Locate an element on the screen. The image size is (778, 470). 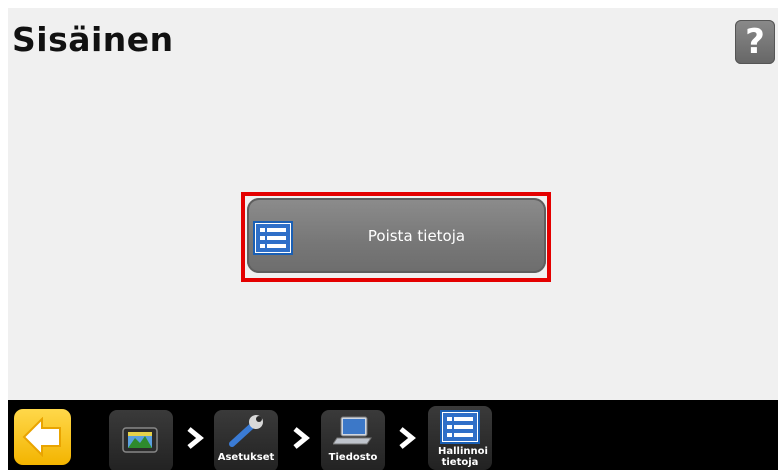
page-title: Sisäinen is located at coordinates (93, 39).